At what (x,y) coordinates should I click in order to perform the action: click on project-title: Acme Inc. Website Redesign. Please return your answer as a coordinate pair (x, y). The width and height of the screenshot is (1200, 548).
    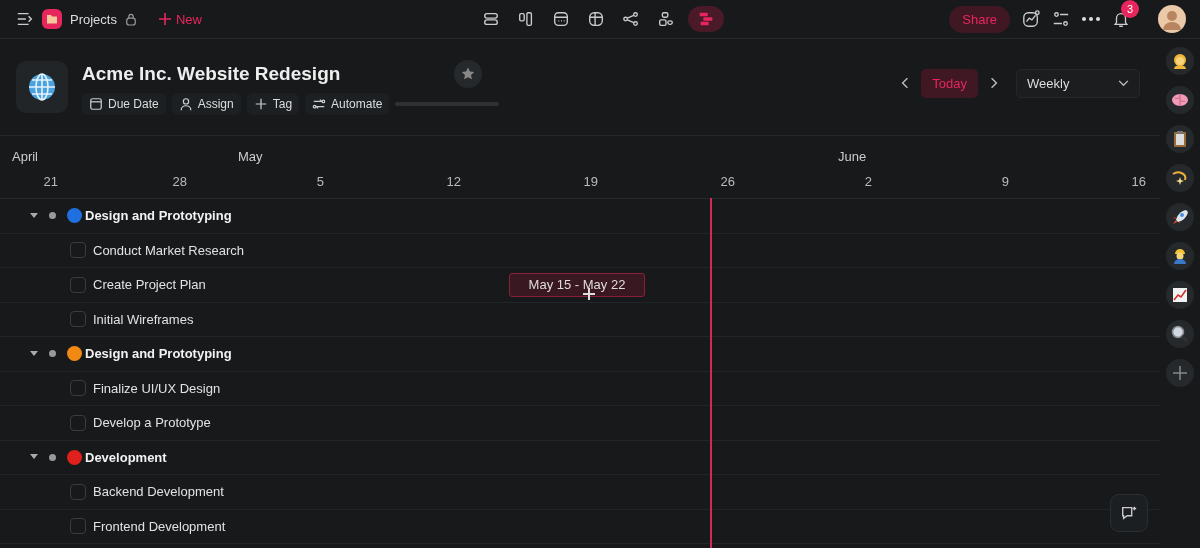
    Looking at the image, I should click on (211, 73).